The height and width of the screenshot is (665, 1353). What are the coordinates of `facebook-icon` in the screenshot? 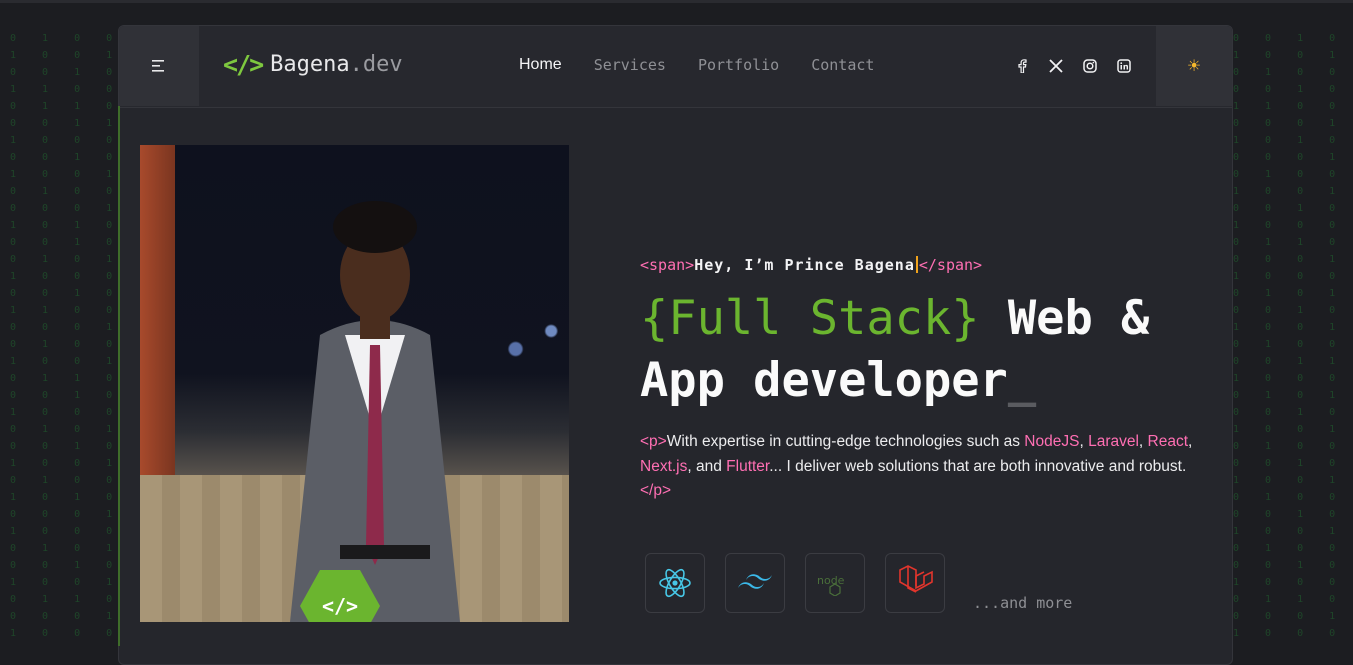 It's located at (1022, 66).